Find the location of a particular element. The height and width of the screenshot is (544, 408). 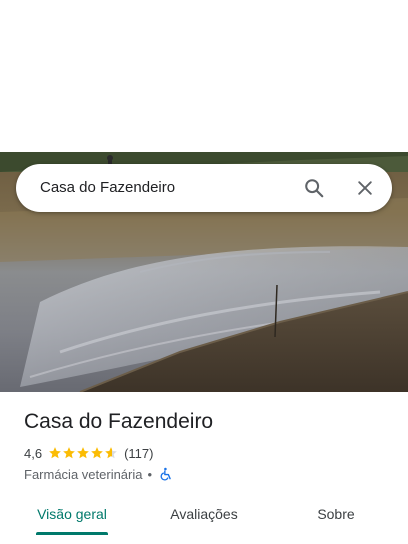

tab-about: Sobre is located at coordinates (336, 514).